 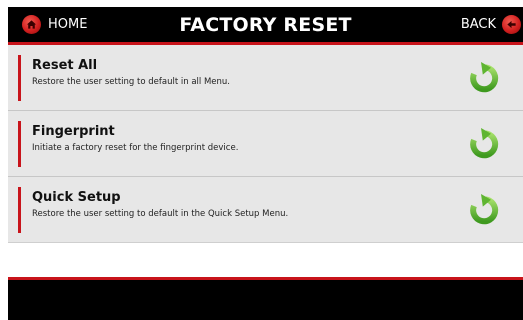 I want to click on back-arrow-icon, so click(x=511, y=24).